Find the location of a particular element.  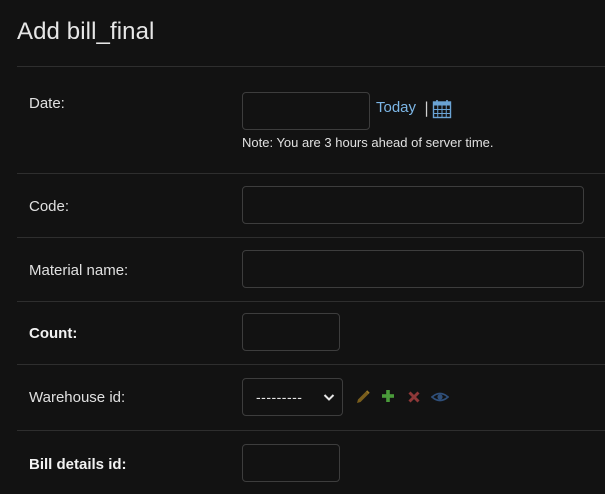

warehouse-id-select: --------- is located at coordinates (292, 397).